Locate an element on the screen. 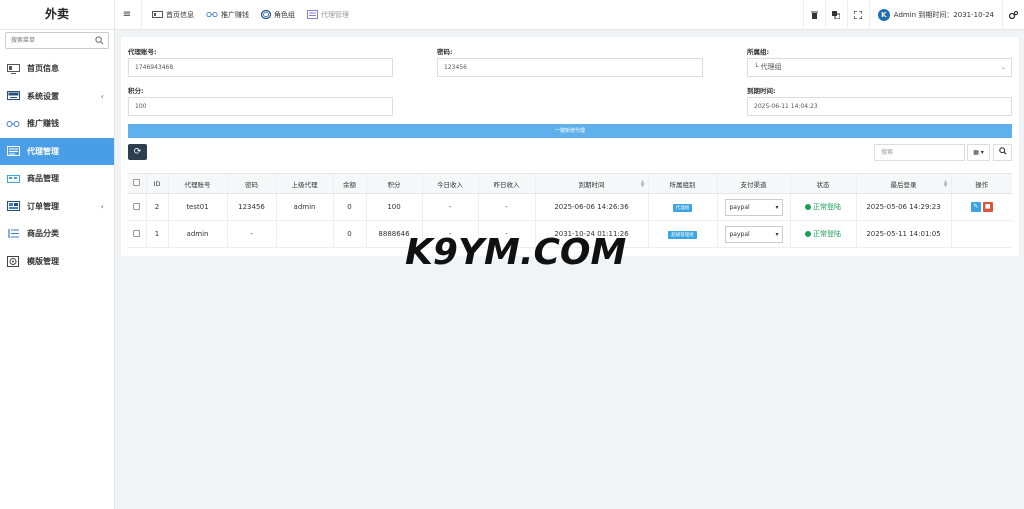  cell-balance: 0 is located at coordinates (350, 234).